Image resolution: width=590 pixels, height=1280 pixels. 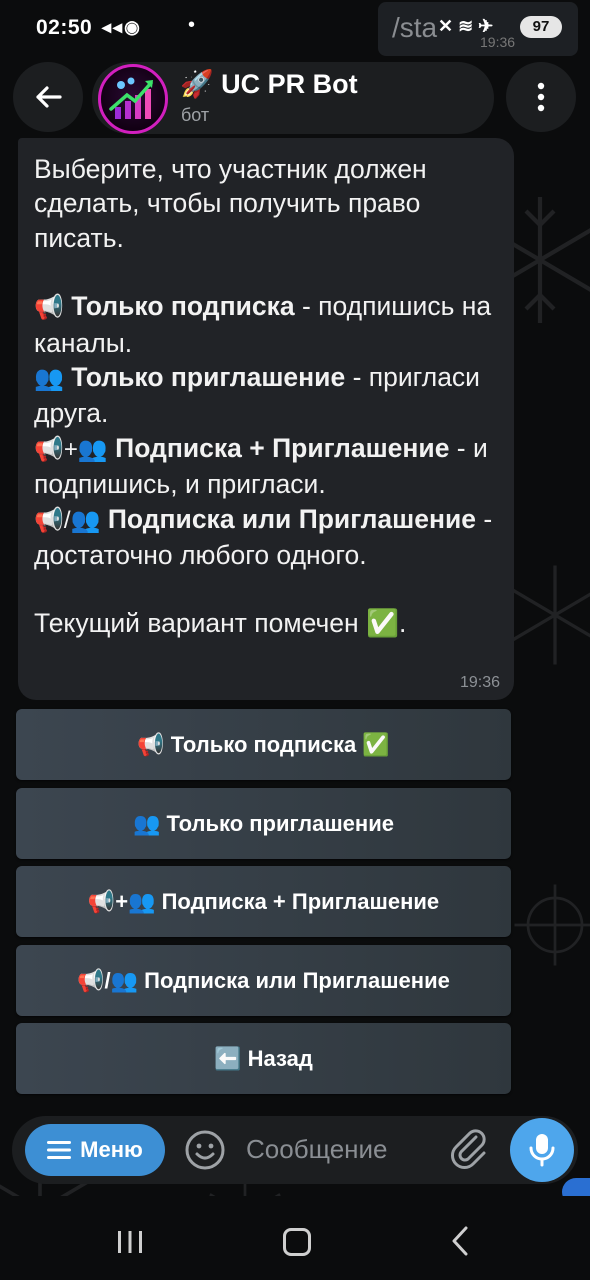 I want to click on snowflake-icon, so click(x=552, y=925).